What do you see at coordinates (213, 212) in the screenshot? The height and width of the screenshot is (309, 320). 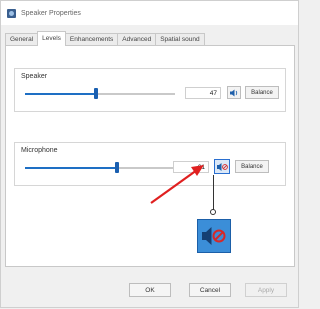 I see `callout-dot` at bounding box center [213, 212].